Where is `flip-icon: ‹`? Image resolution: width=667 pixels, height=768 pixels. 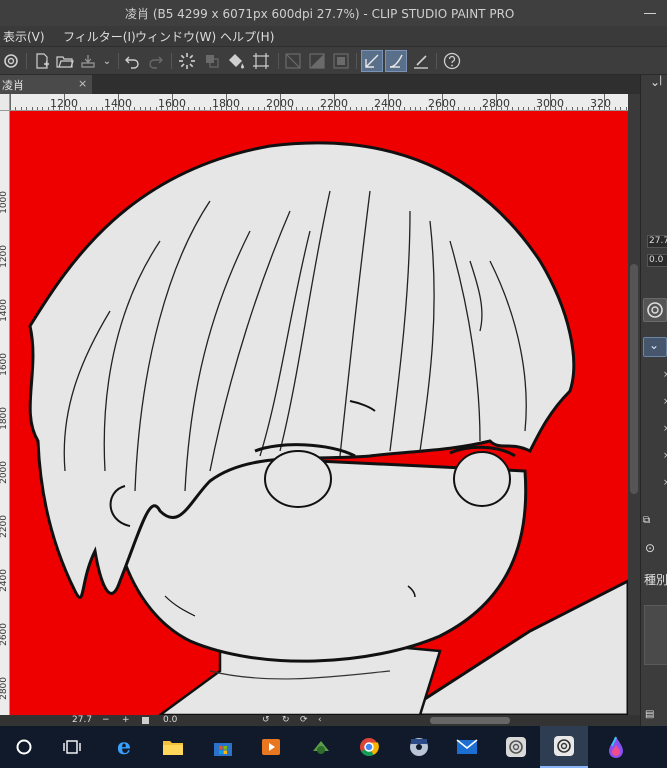 flip-icon: ‹ is located at coordinates (320, 720).